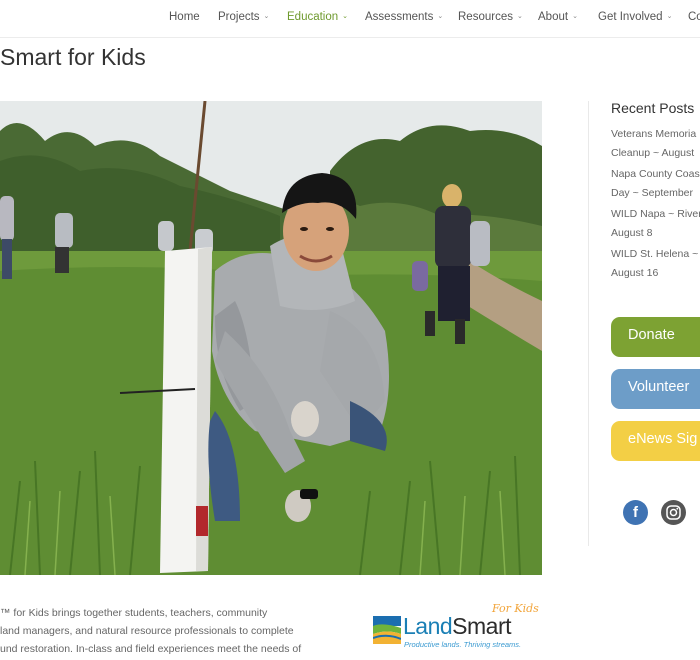 The height and width of the screenshot is (660, 700). What do you see at coordinates (655, 174) in the screenshot?
I see `post-title-line: Napa County Coas` at bounding box center [655, 174].